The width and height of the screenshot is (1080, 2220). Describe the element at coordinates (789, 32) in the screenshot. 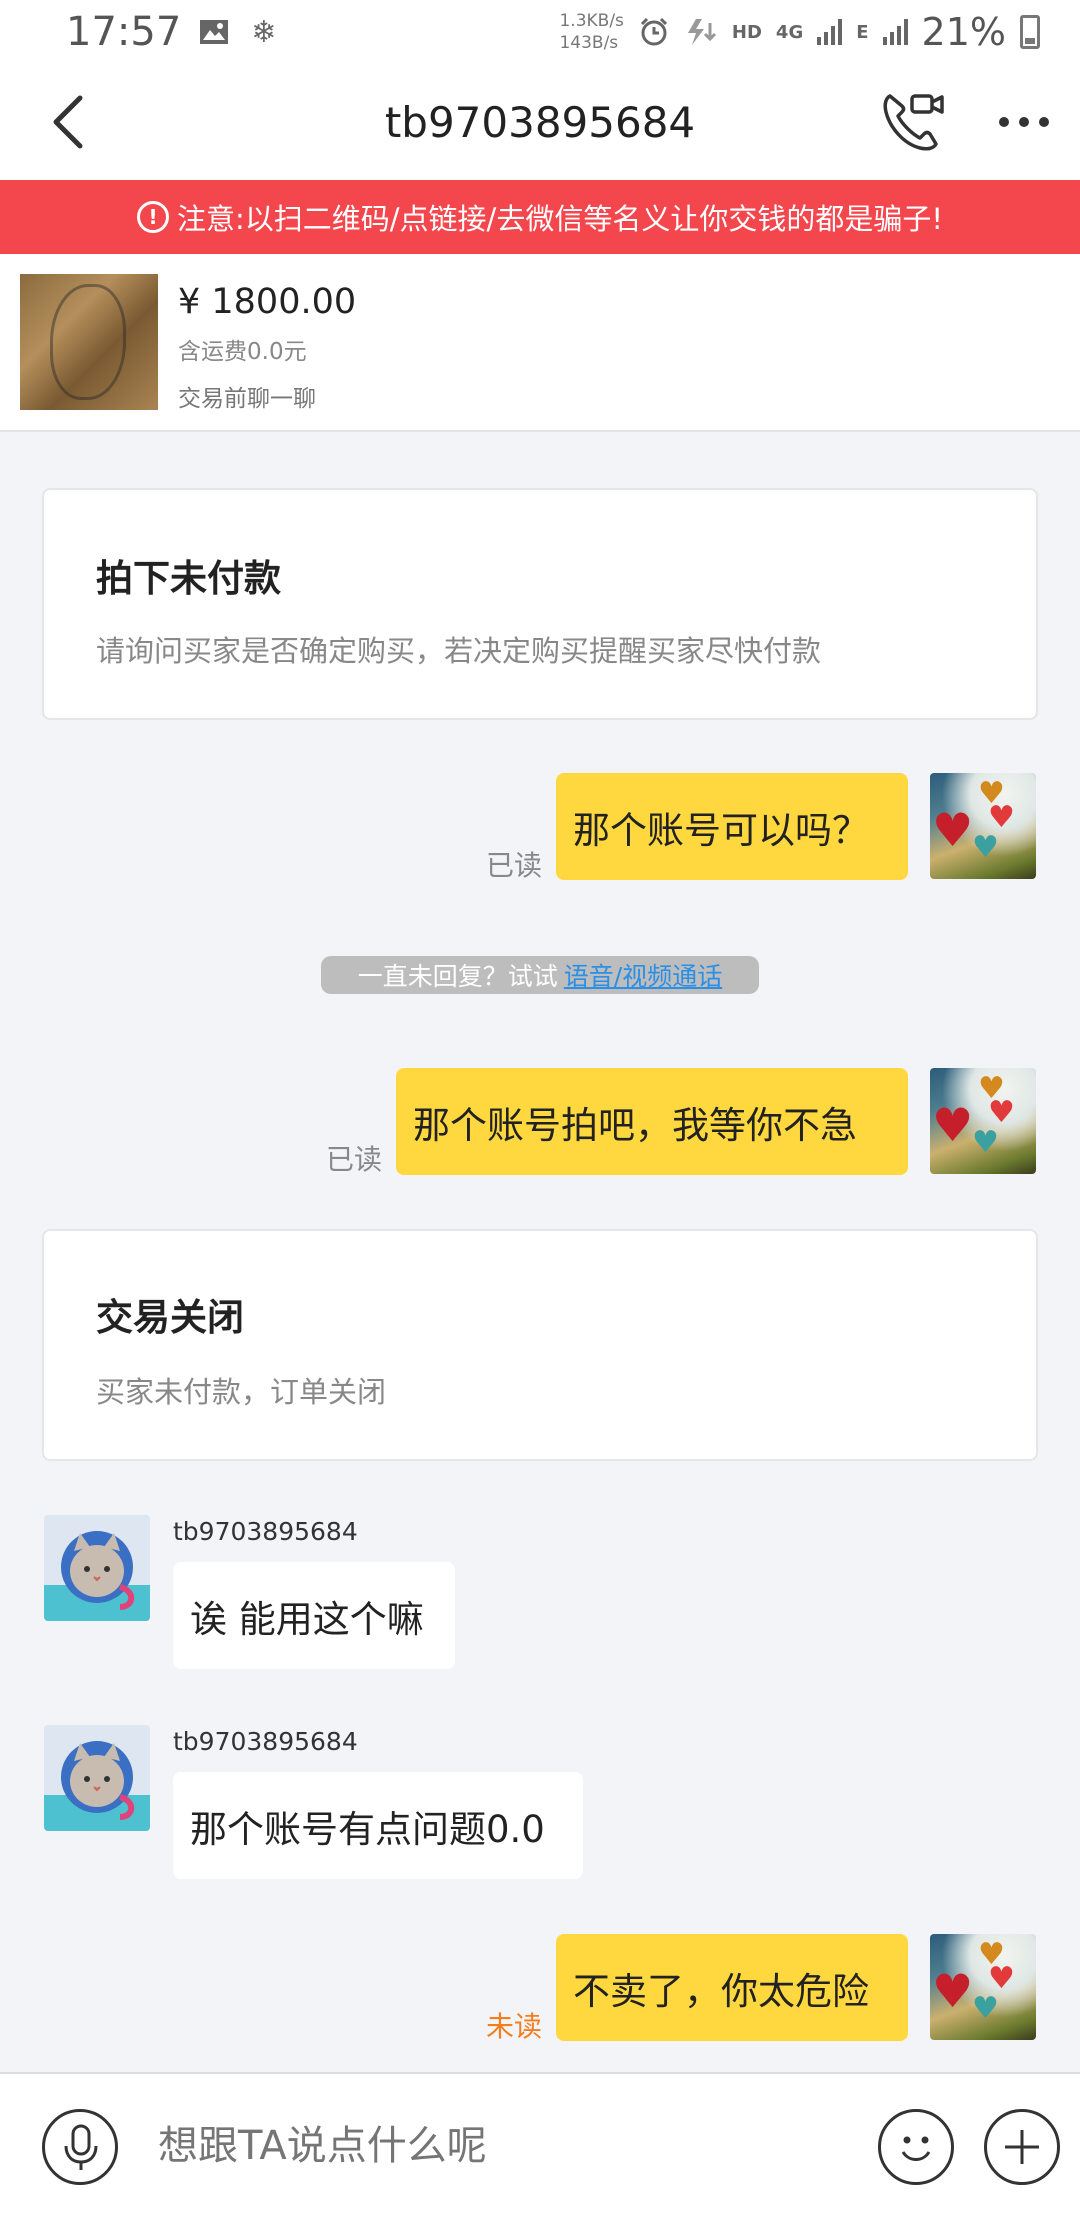

I see `network-4g: 4G` at that location.